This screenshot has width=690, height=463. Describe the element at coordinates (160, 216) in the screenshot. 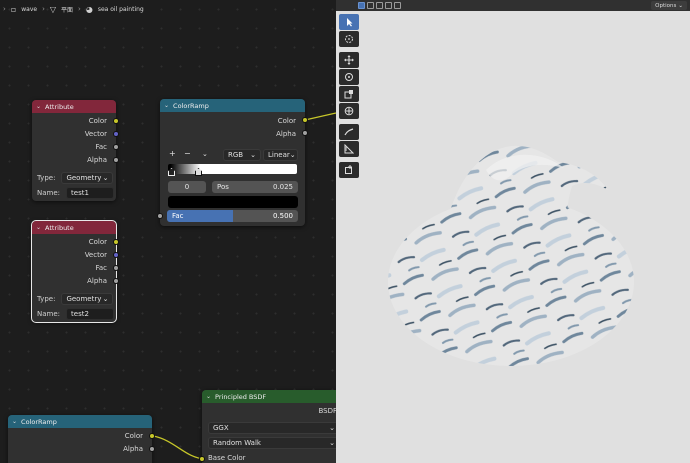

I see `socket-fac-input` at that location.